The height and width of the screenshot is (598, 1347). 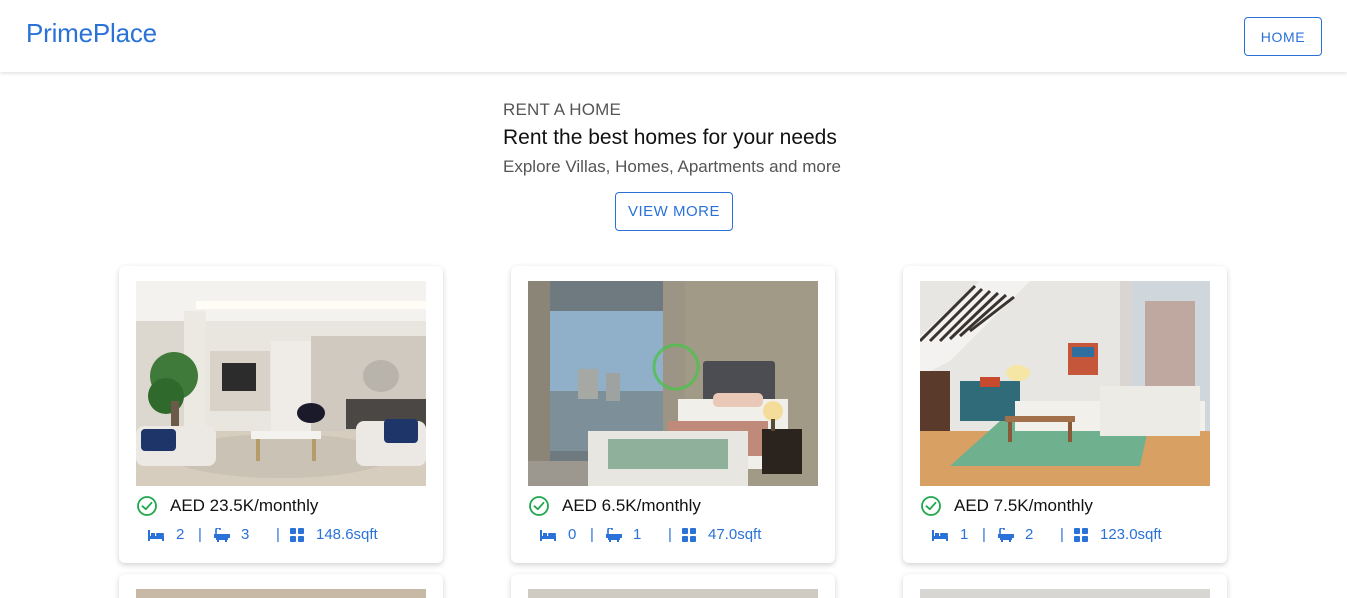 I want to click on price-row: AED 23.5K/monthly, so click(x=227, y=506).